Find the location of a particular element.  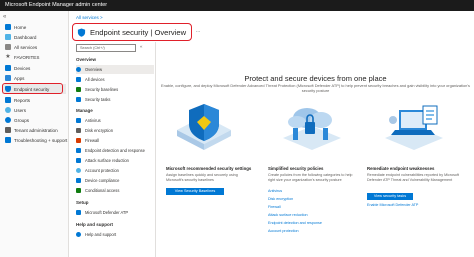

shield-illustration-icon is located at coordinates (204, 127).